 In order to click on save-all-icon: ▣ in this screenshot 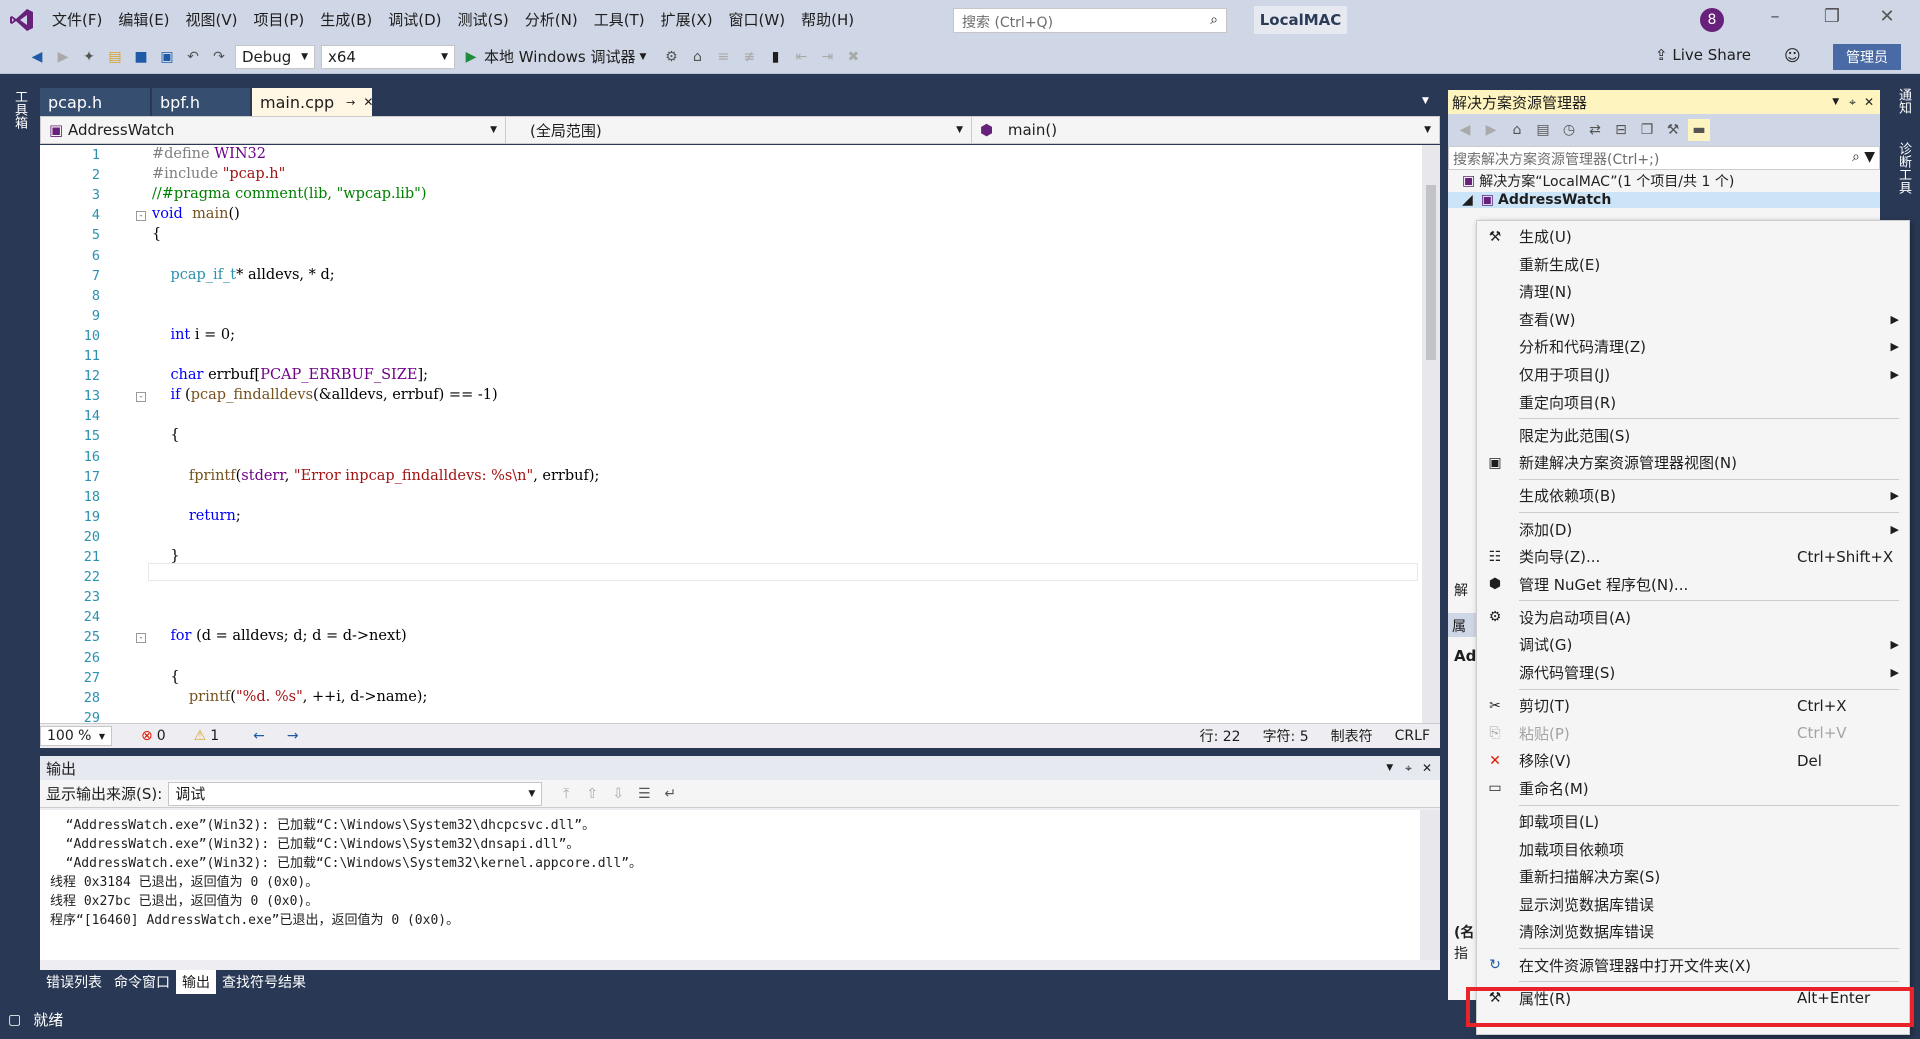, I will do `click(167, 57)`.